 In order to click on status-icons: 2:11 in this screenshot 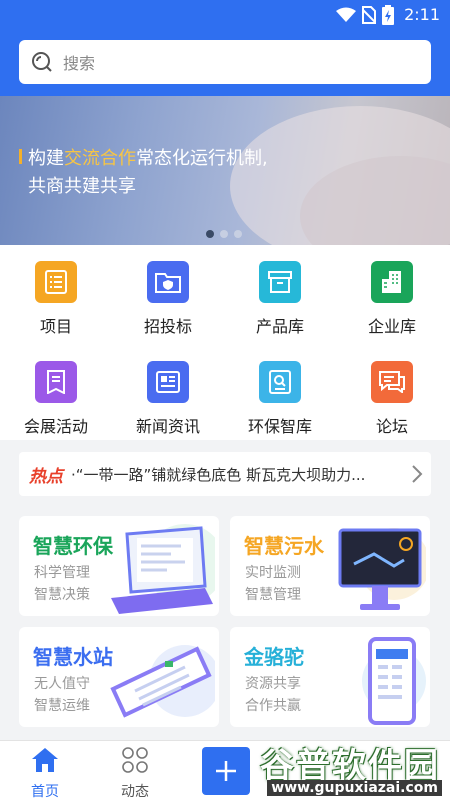, I will do `click(388, 15)`.